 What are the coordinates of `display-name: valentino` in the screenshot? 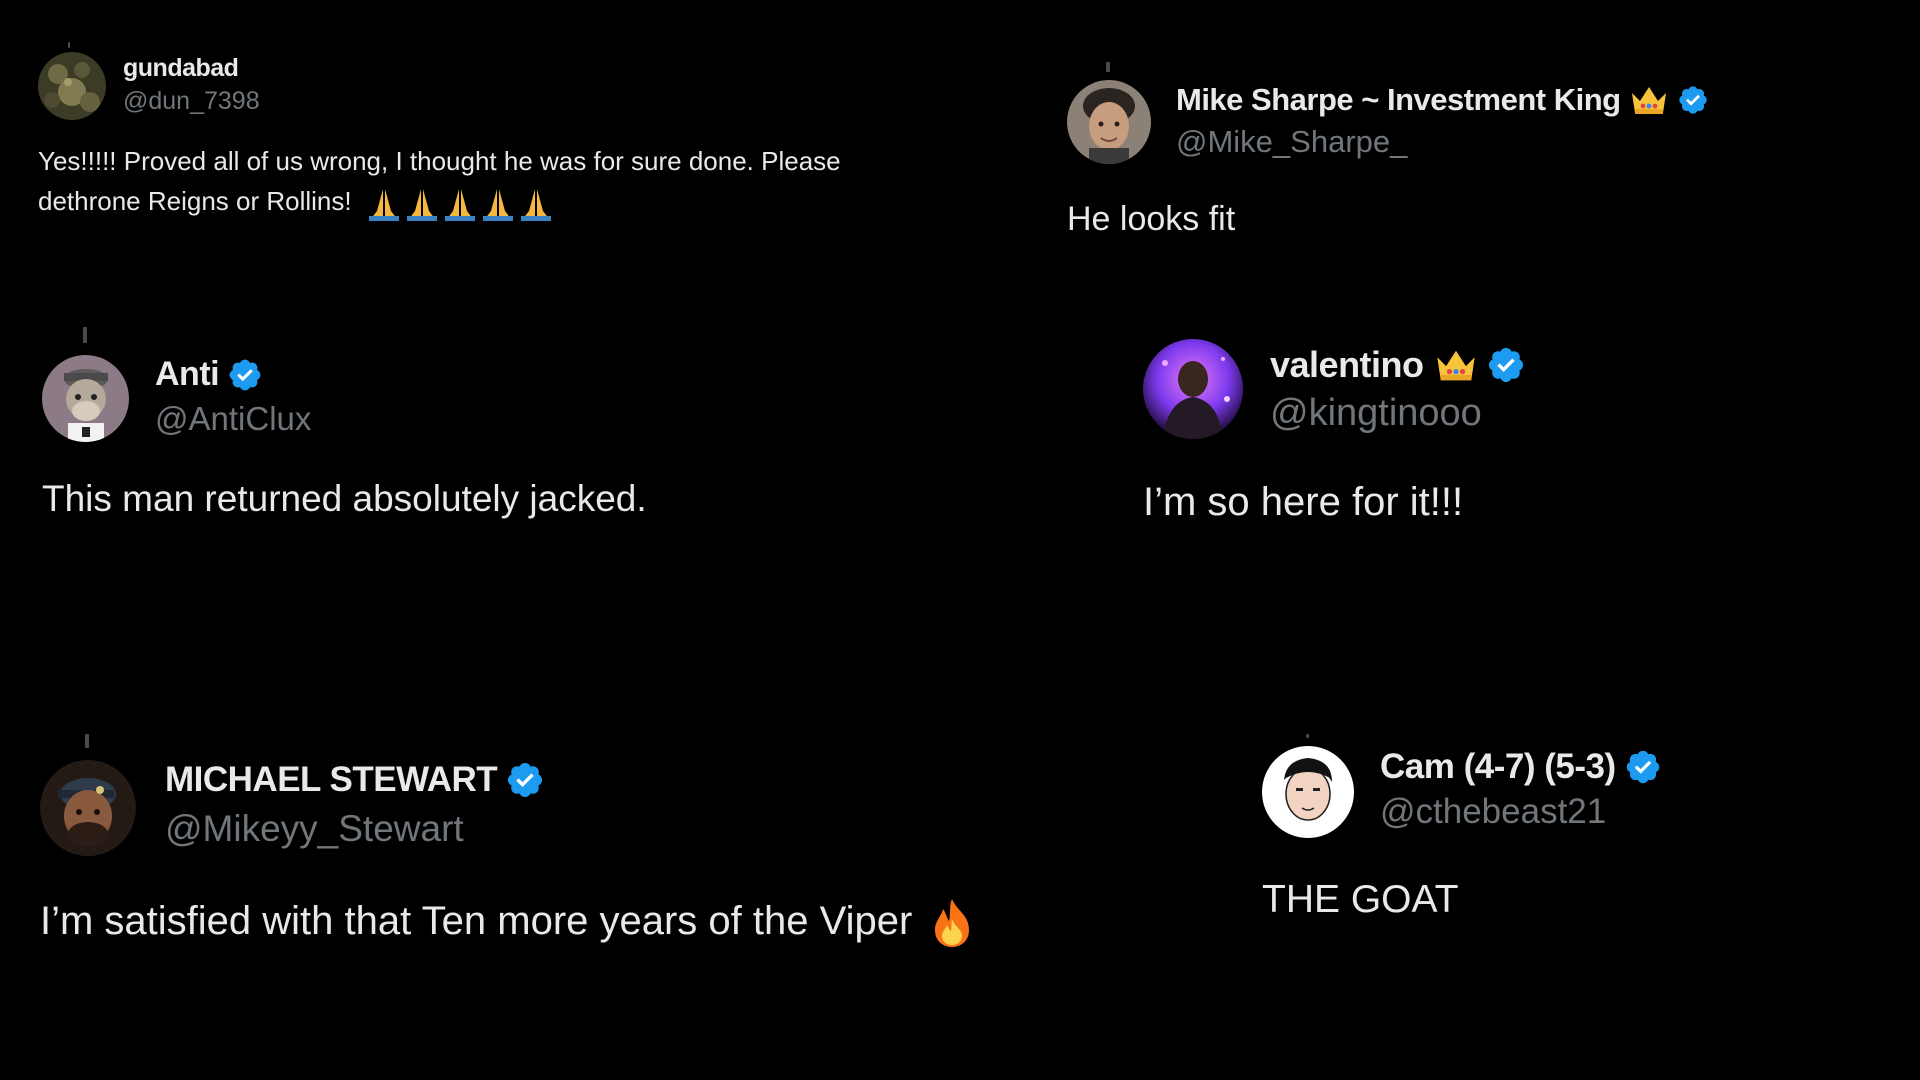 It's located at (1347, 365).